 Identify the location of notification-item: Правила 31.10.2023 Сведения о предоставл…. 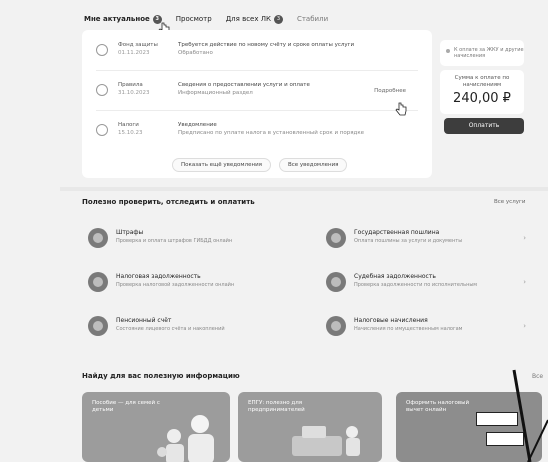
(257, 91).